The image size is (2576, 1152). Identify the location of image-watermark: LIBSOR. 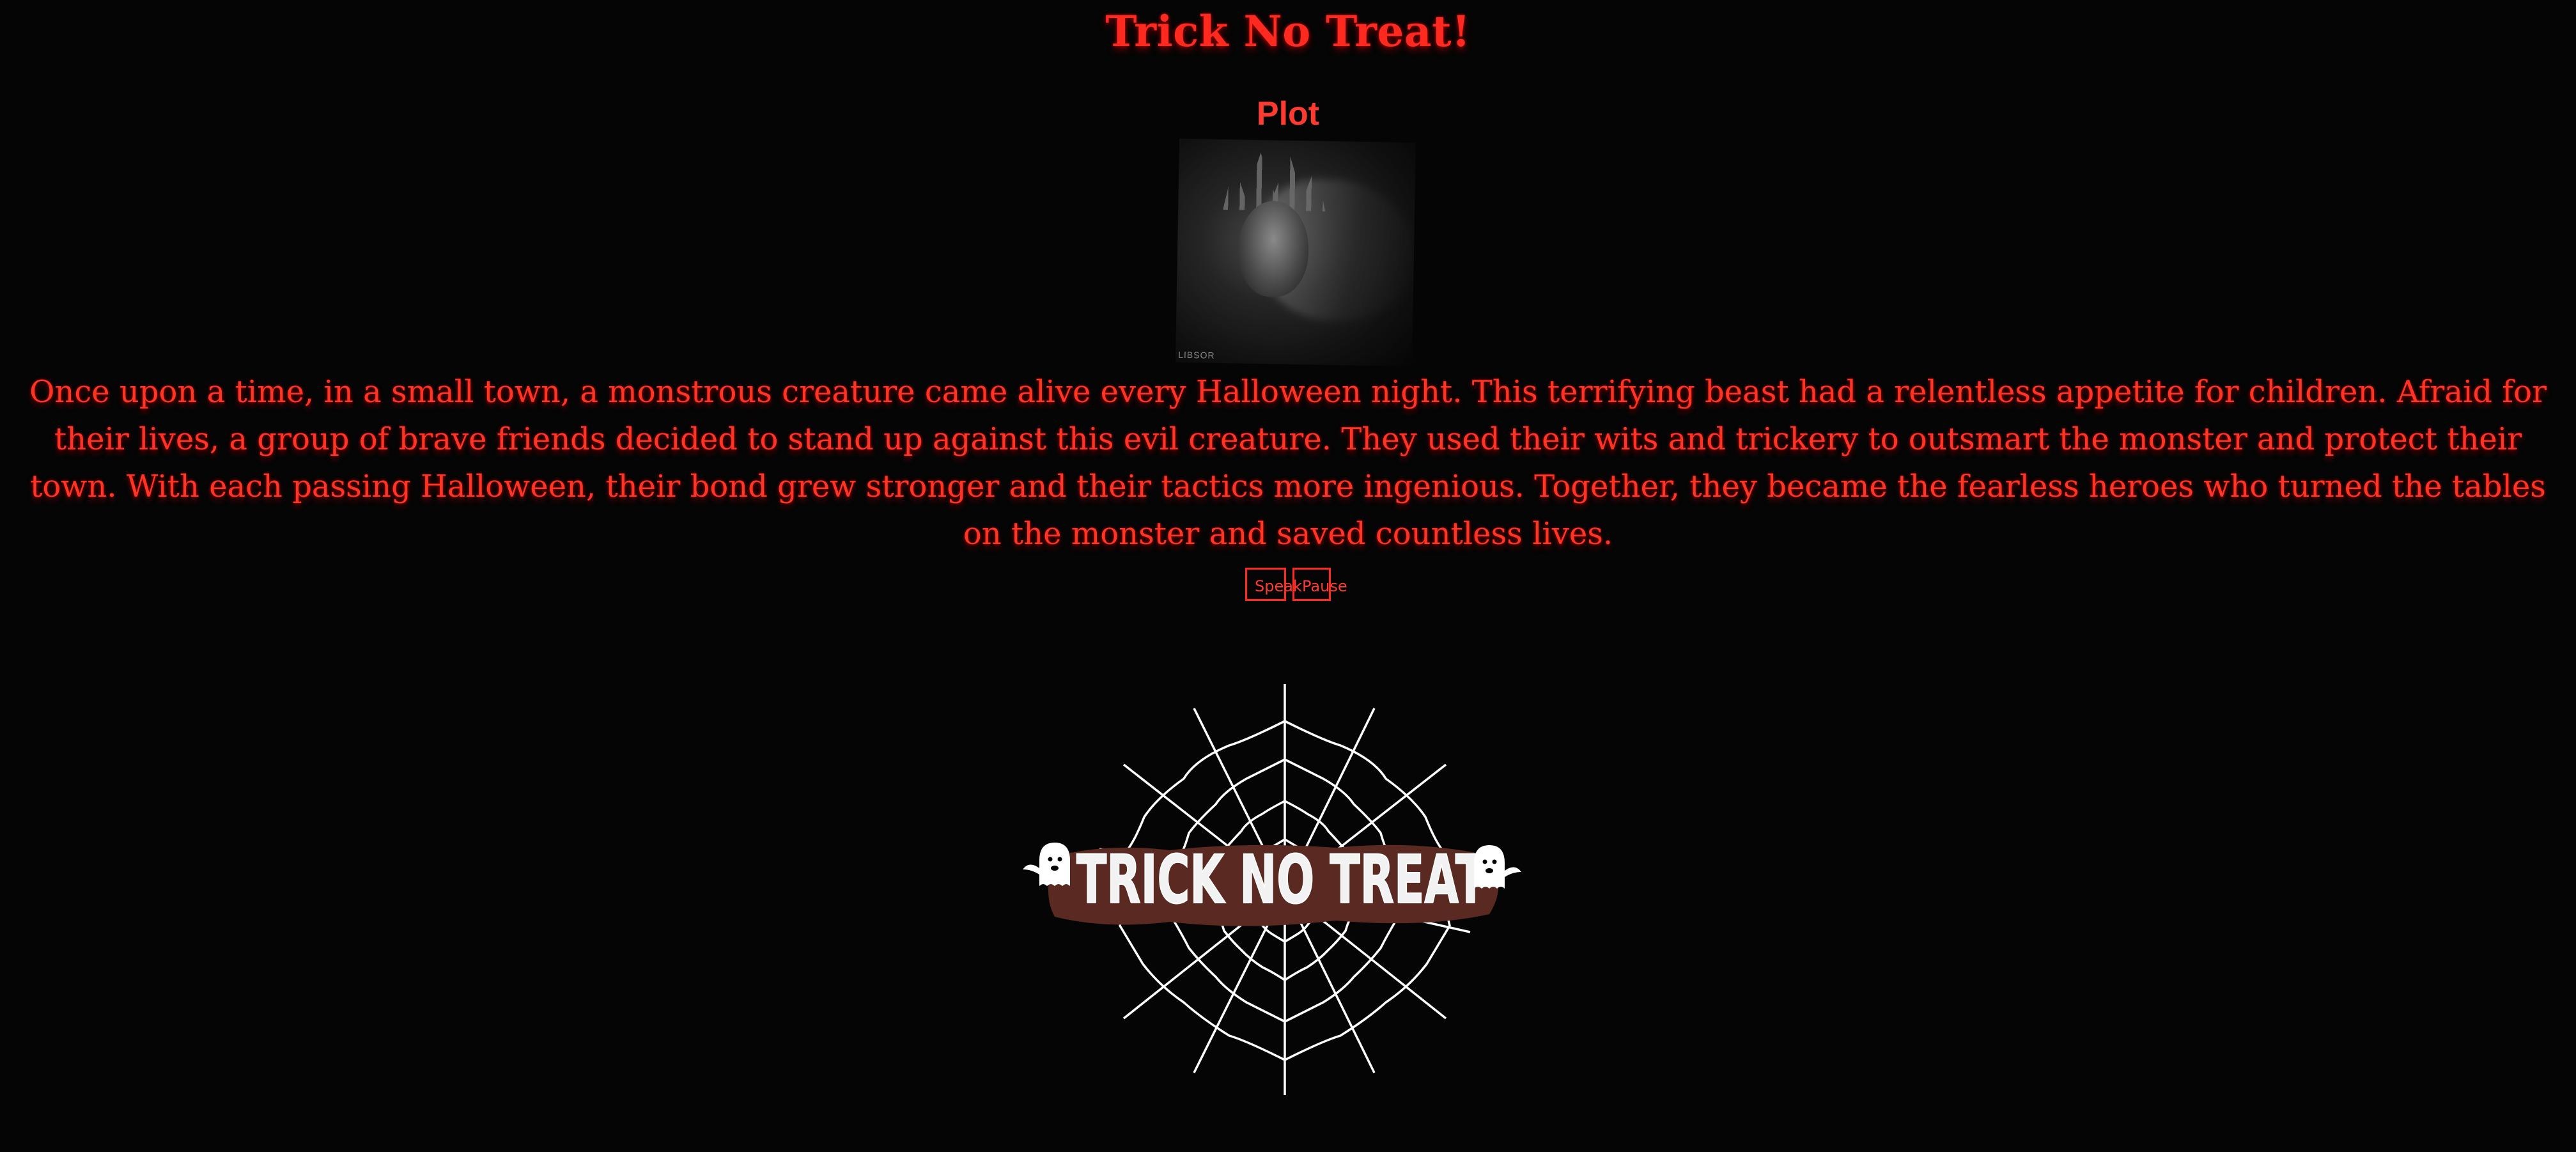
(1196, 355).